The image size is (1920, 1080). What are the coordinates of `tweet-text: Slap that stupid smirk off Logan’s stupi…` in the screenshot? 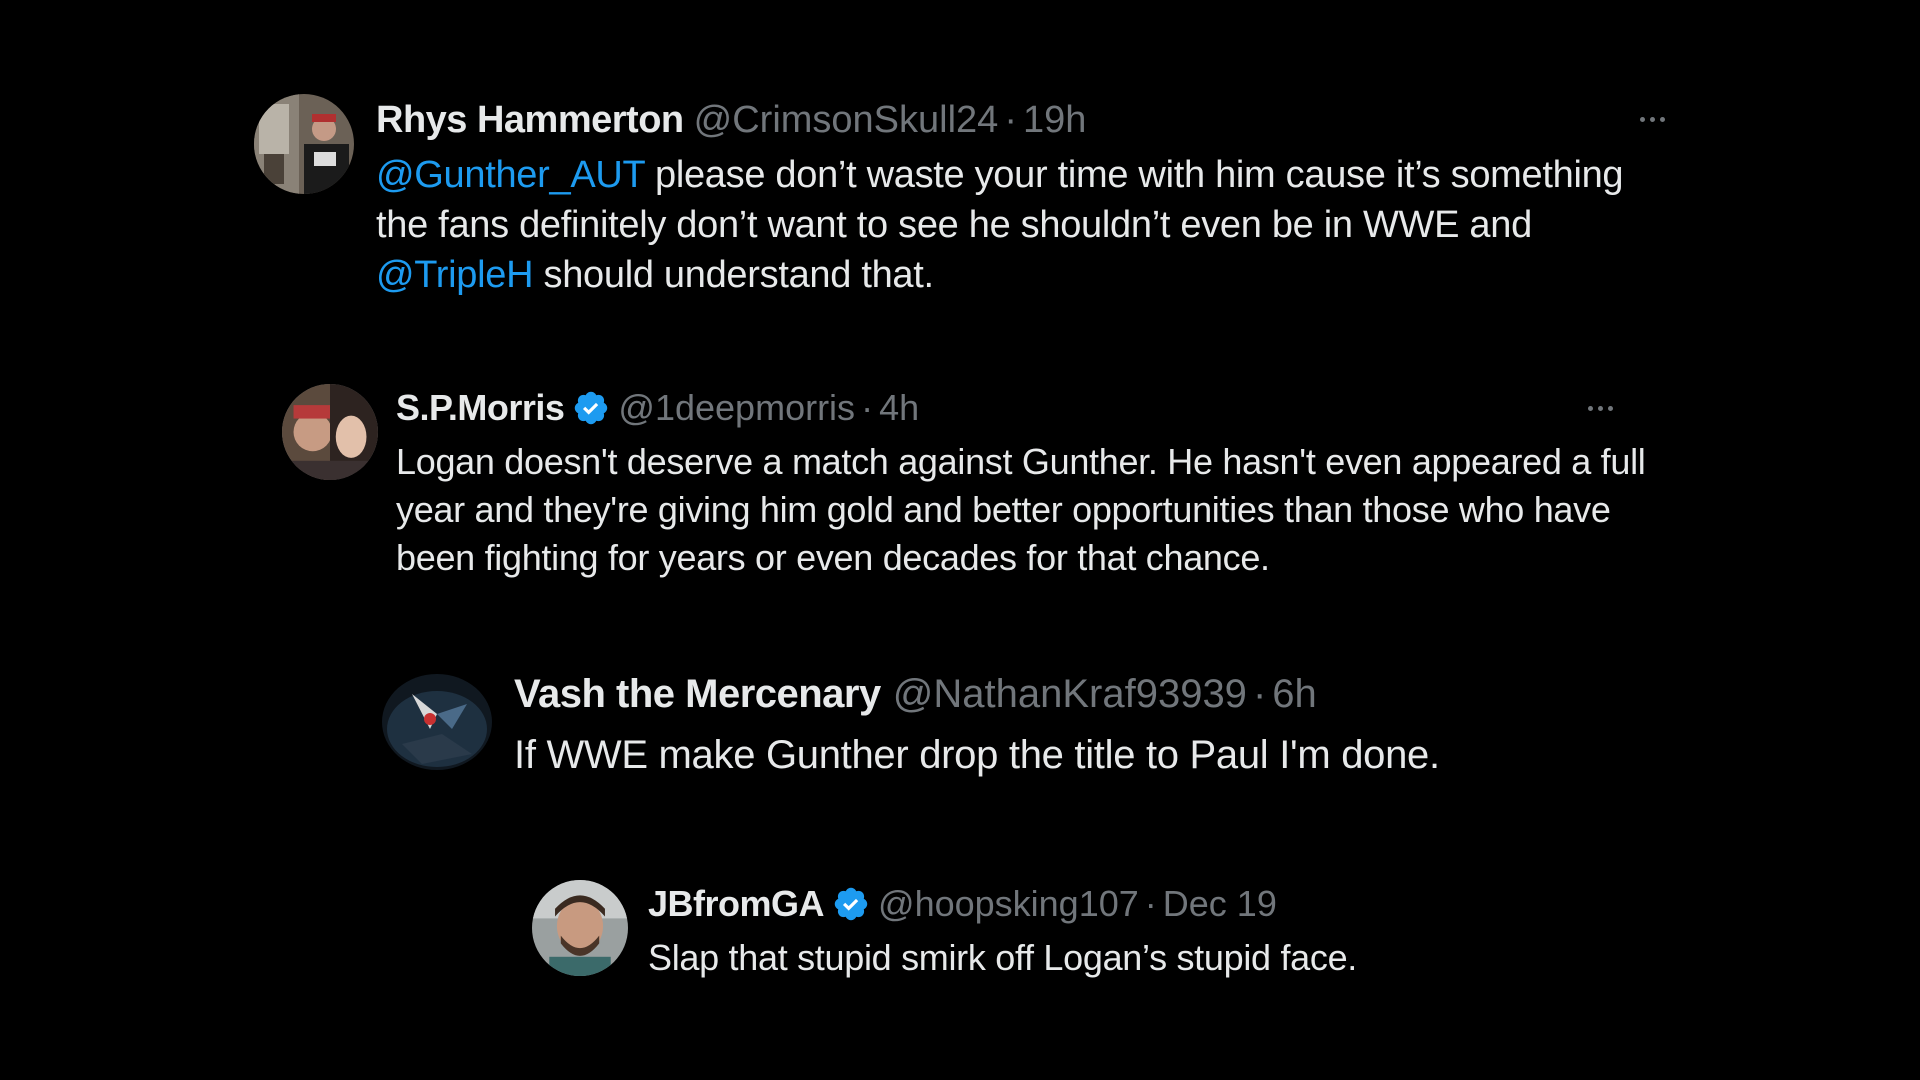 It's located at (1002, 957).